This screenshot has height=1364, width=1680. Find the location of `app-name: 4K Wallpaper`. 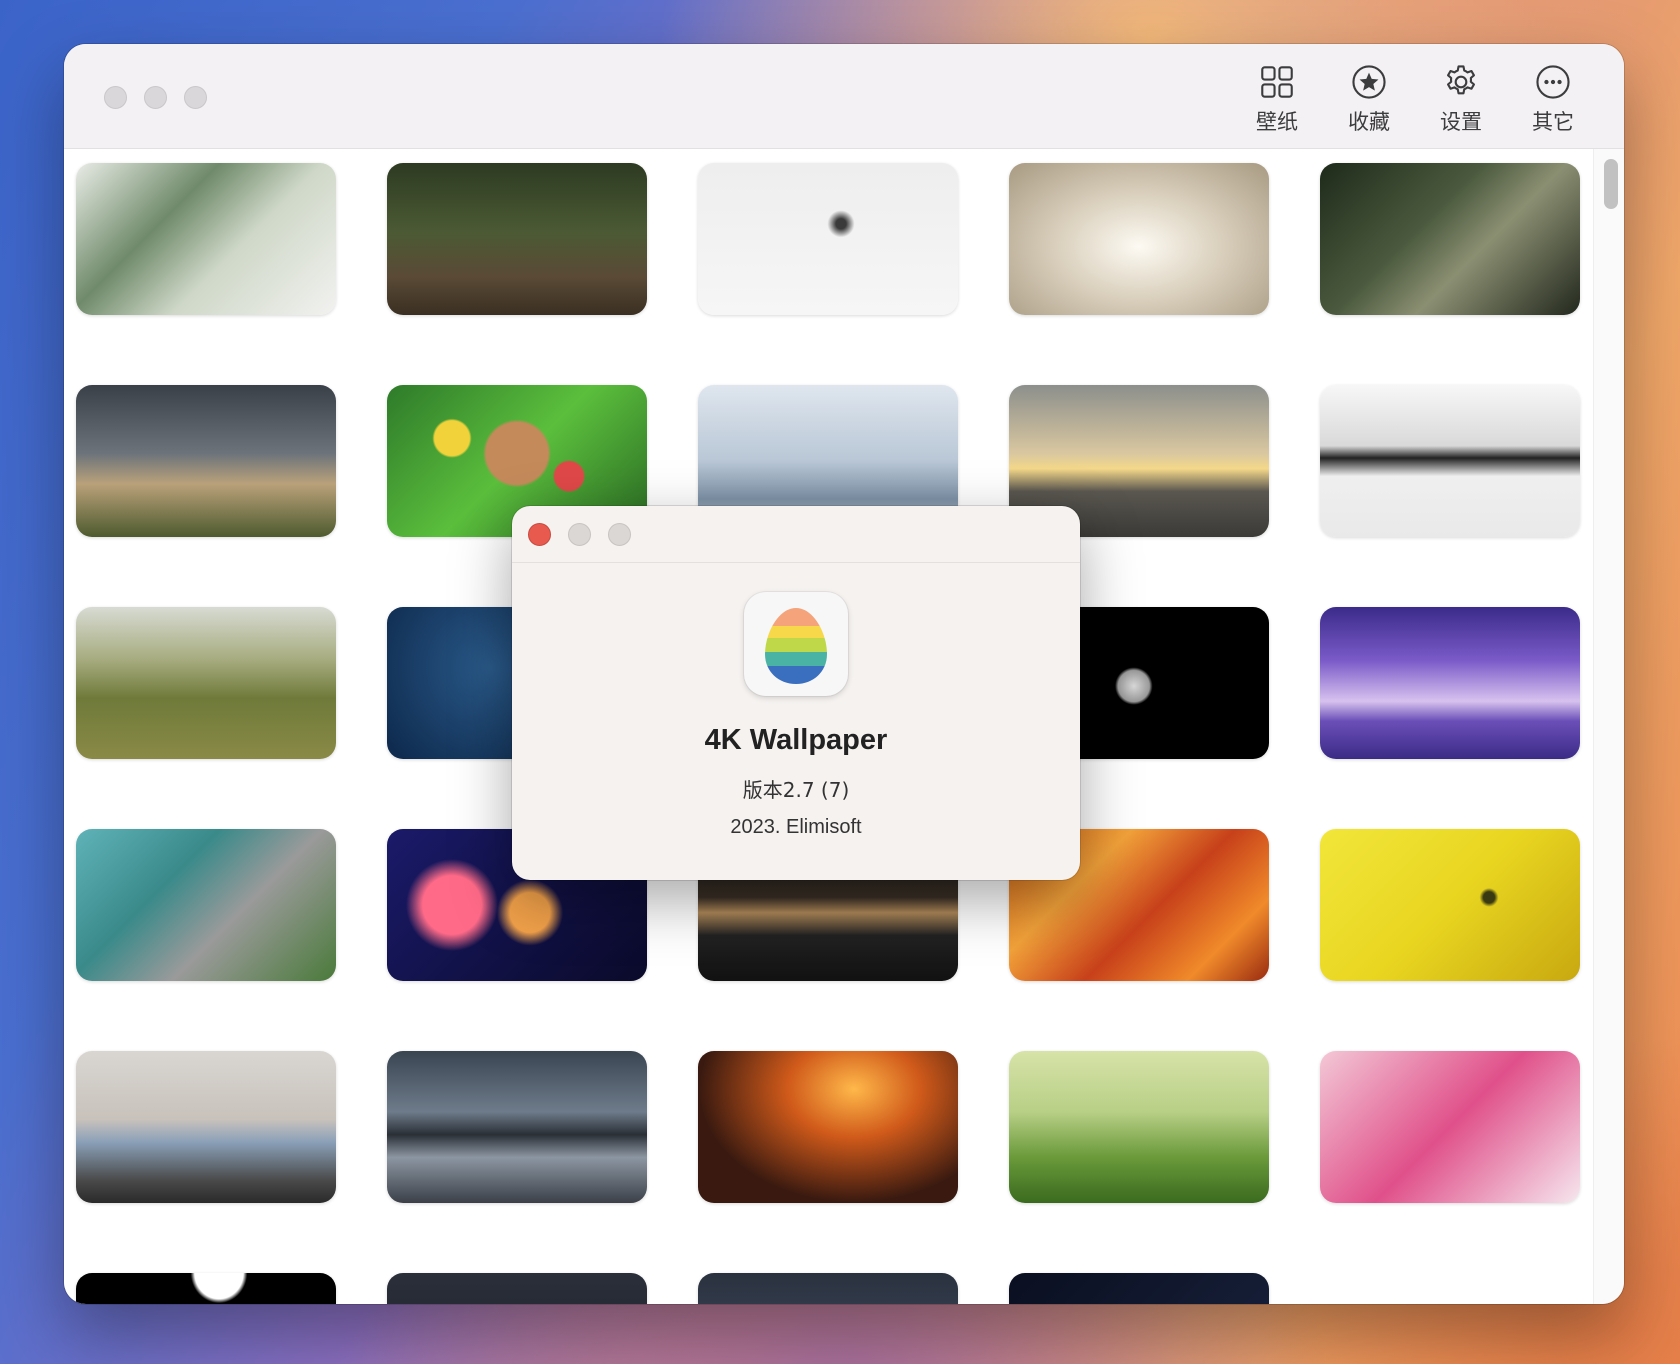

app-name: 4K Wallpaper is located at coordinates (796, 740).